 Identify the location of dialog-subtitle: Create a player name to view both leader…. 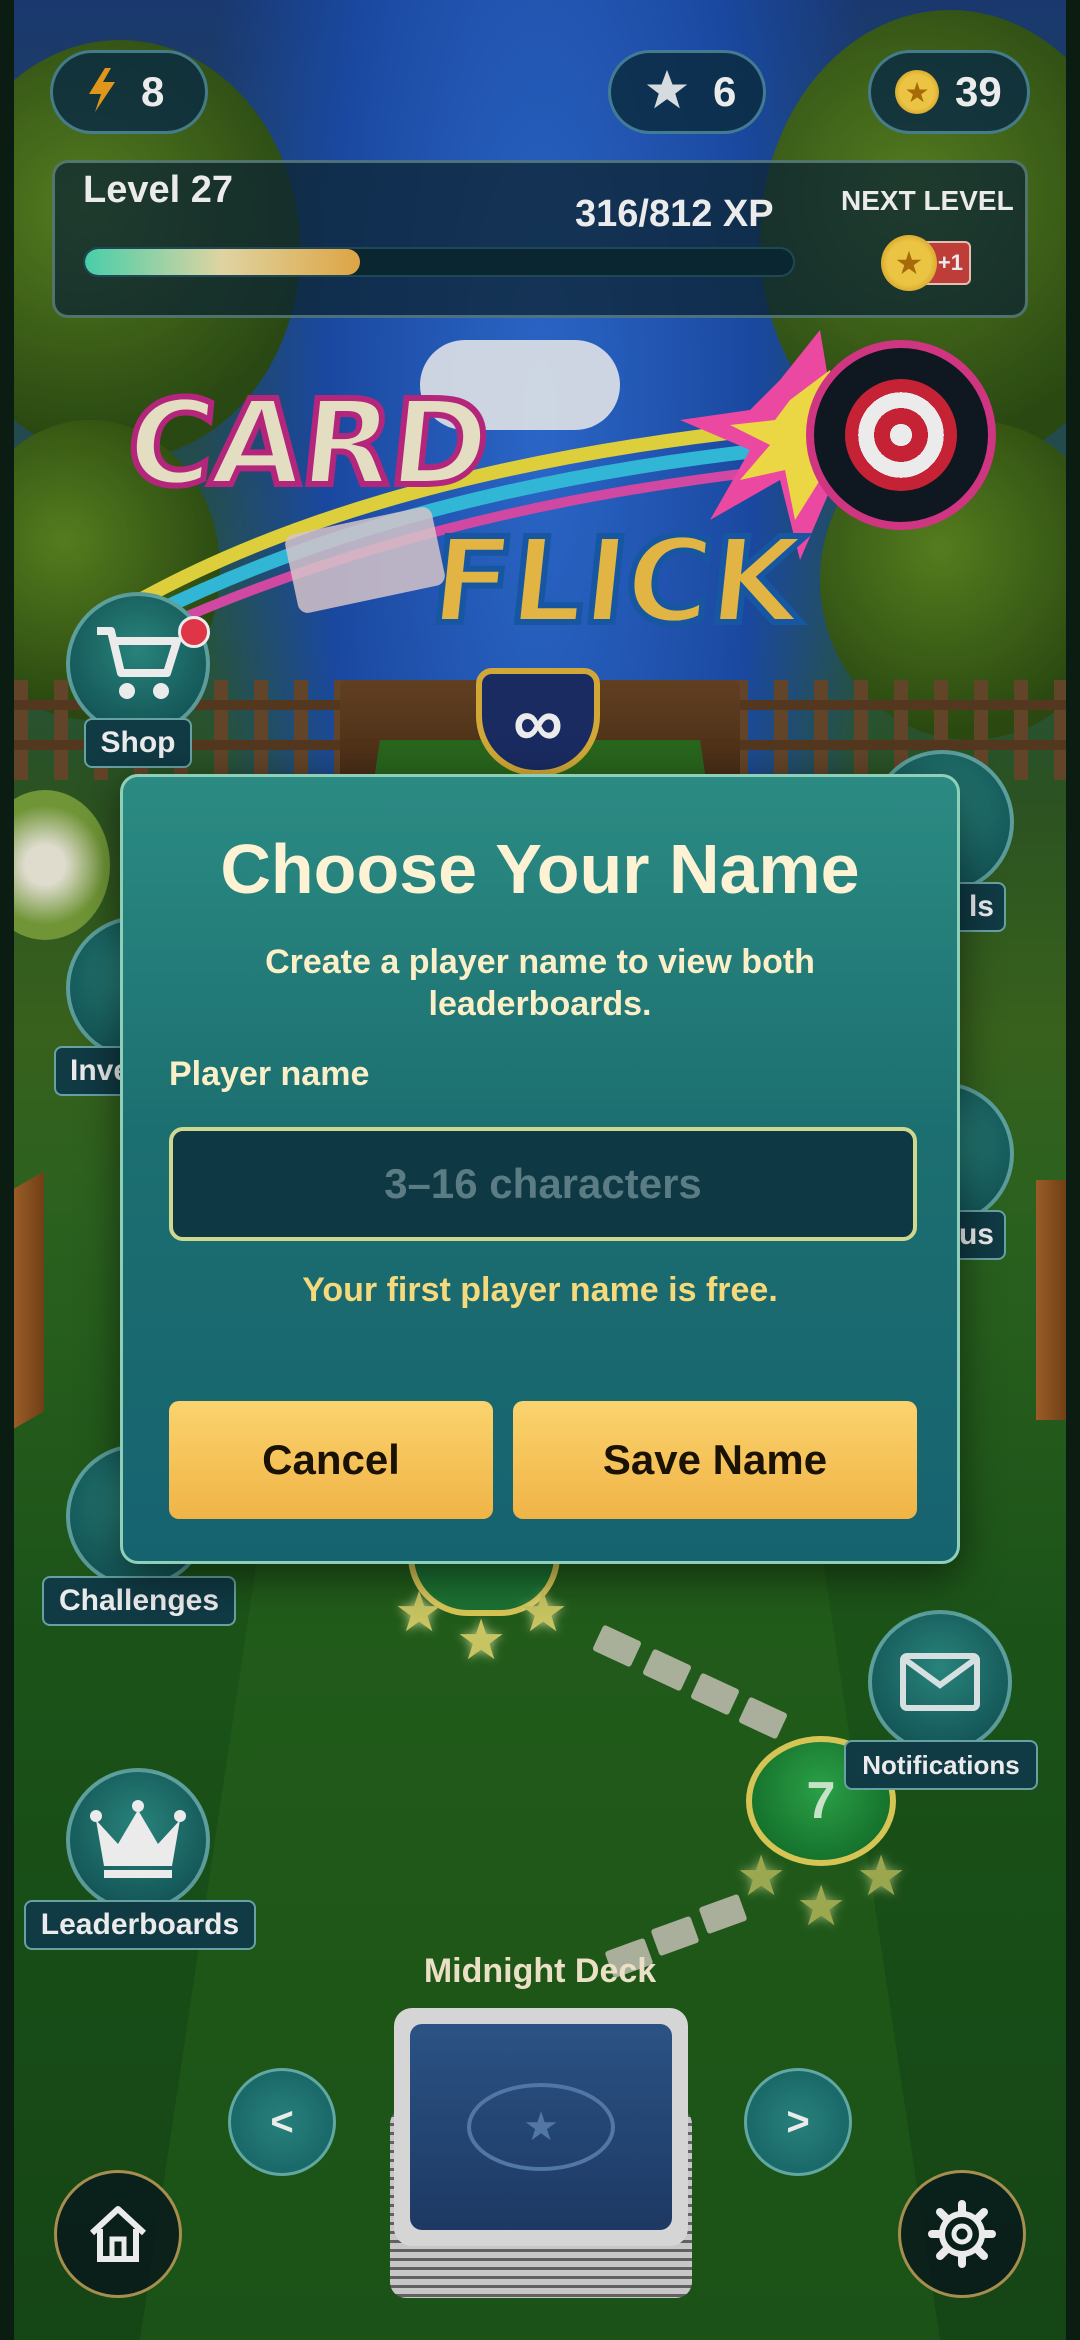
(540, 983).